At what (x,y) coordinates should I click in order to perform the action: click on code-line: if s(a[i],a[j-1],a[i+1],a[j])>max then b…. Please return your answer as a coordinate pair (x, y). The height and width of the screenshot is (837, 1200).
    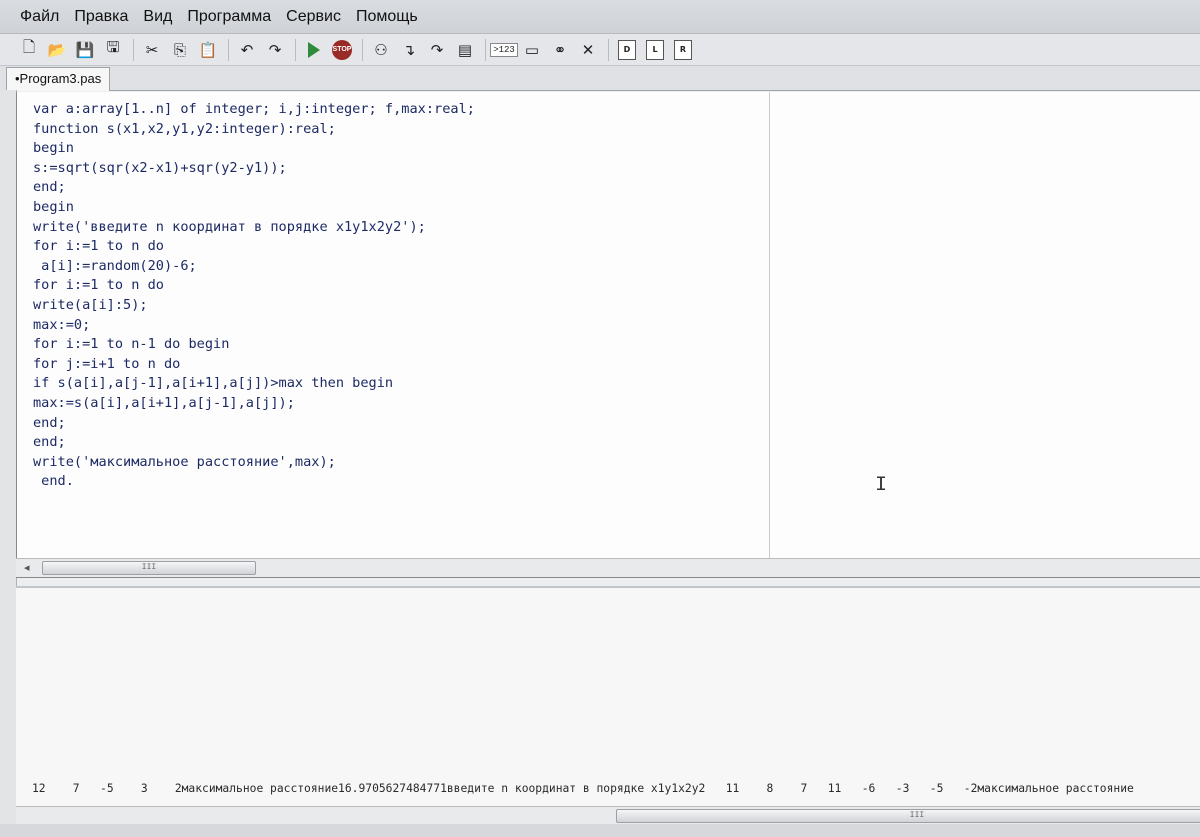
    Looking at the image, I should click on (213, 383).